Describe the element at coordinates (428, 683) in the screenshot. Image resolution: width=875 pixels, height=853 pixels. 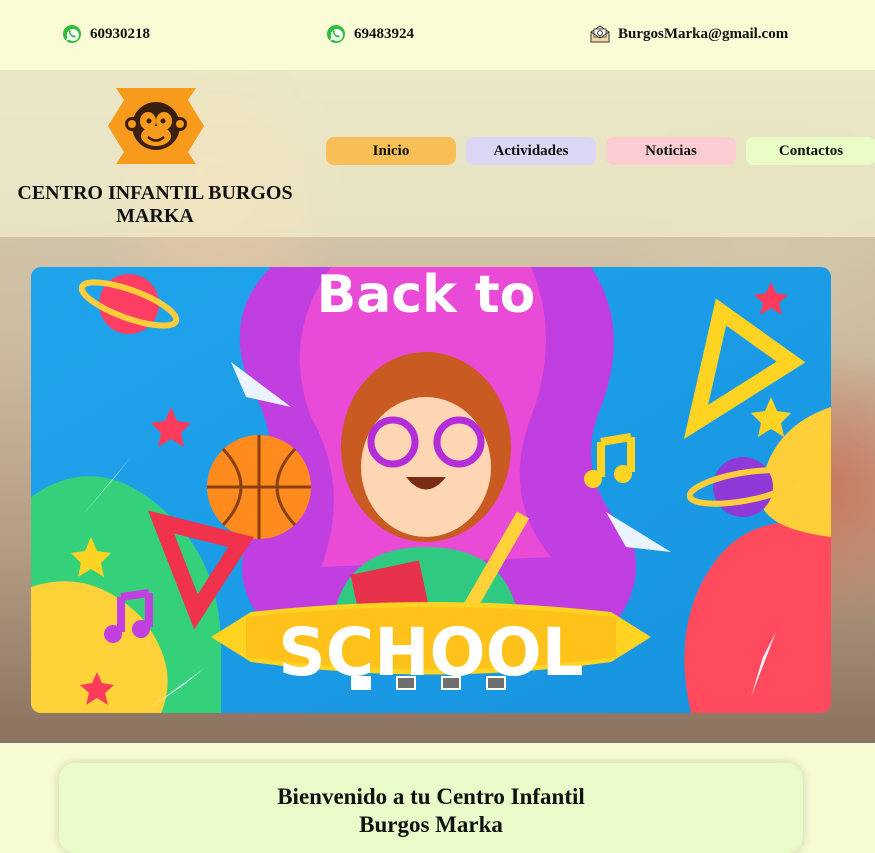
I see `carousel-indicators` at that location.